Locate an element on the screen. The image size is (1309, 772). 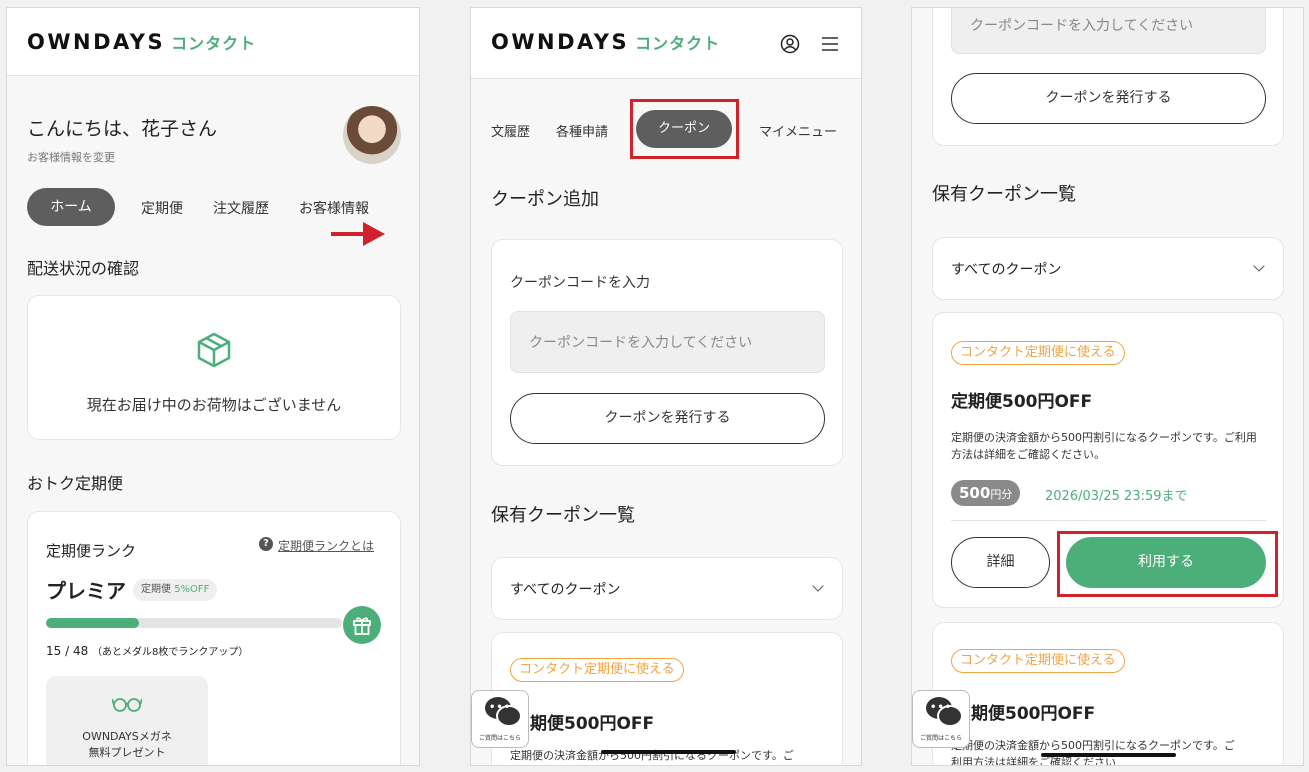
rank-progress-fill is located at coordinates (92, 623).